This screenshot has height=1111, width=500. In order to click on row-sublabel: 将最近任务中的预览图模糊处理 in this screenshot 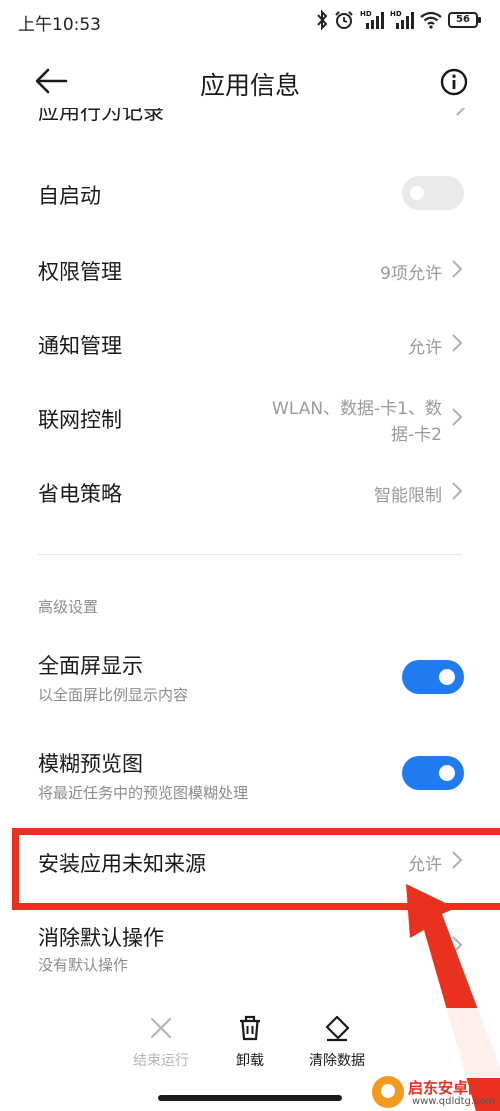, I will do `click(143, 793)`.